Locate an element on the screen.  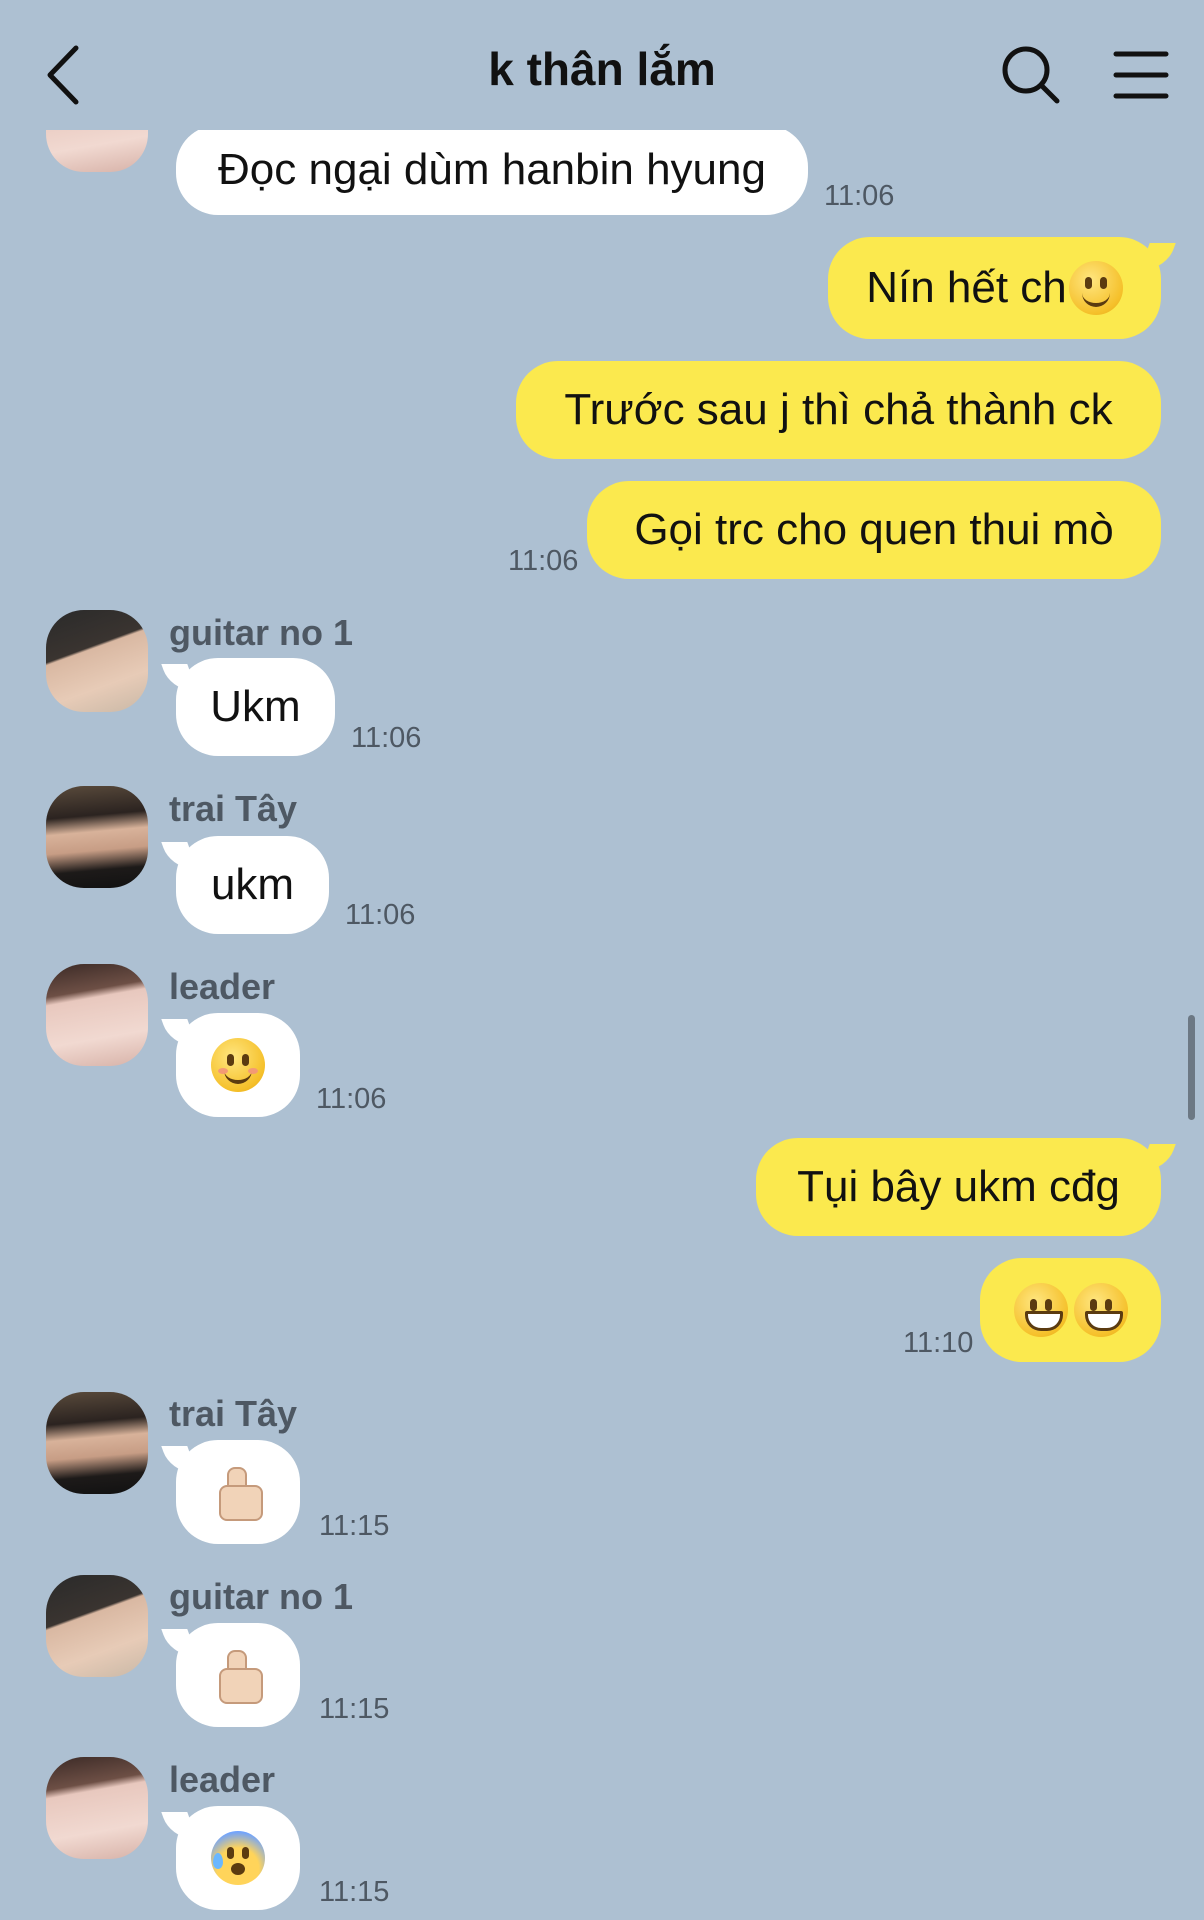
search-button is located at coordinates (1031, 75).